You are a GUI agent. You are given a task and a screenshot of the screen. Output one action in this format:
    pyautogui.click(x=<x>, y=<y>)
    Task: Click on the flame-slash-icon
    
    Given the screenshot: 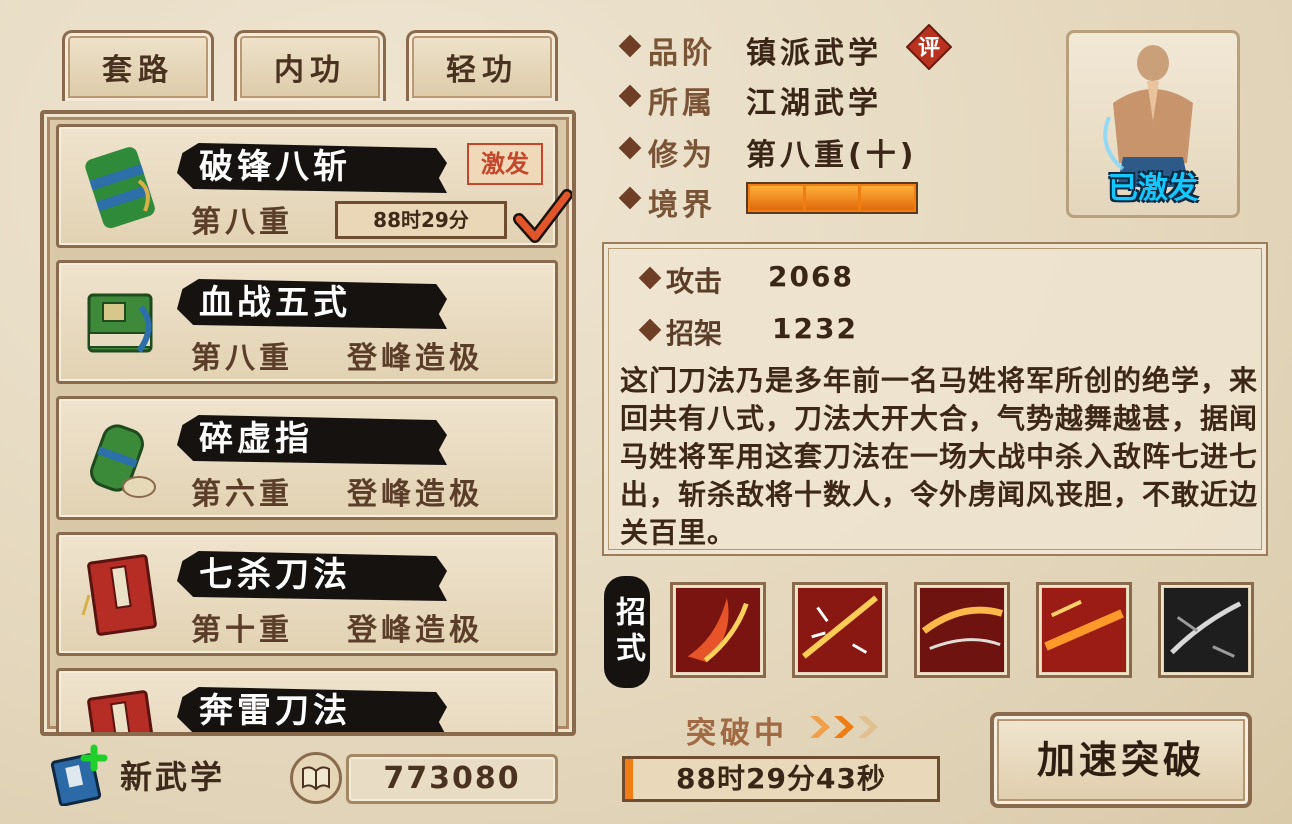 What is the action you would take?
    pyautogui.click(x=718, y=630)
    